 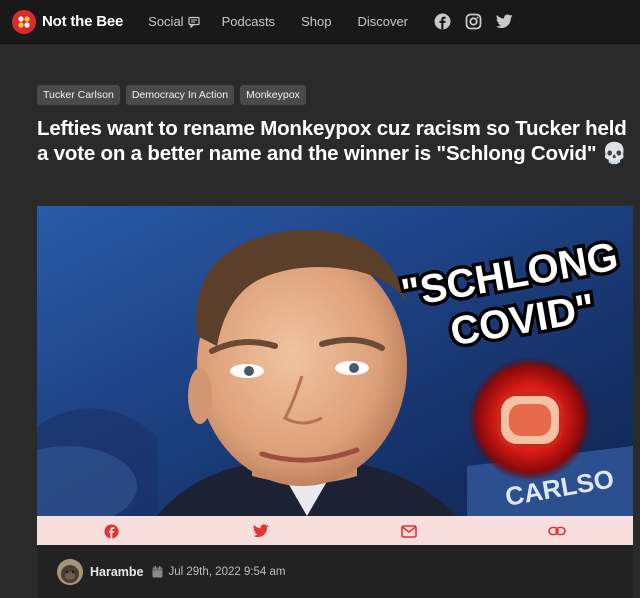 I want to click on instagram-icon, so click(x=473, y=21).